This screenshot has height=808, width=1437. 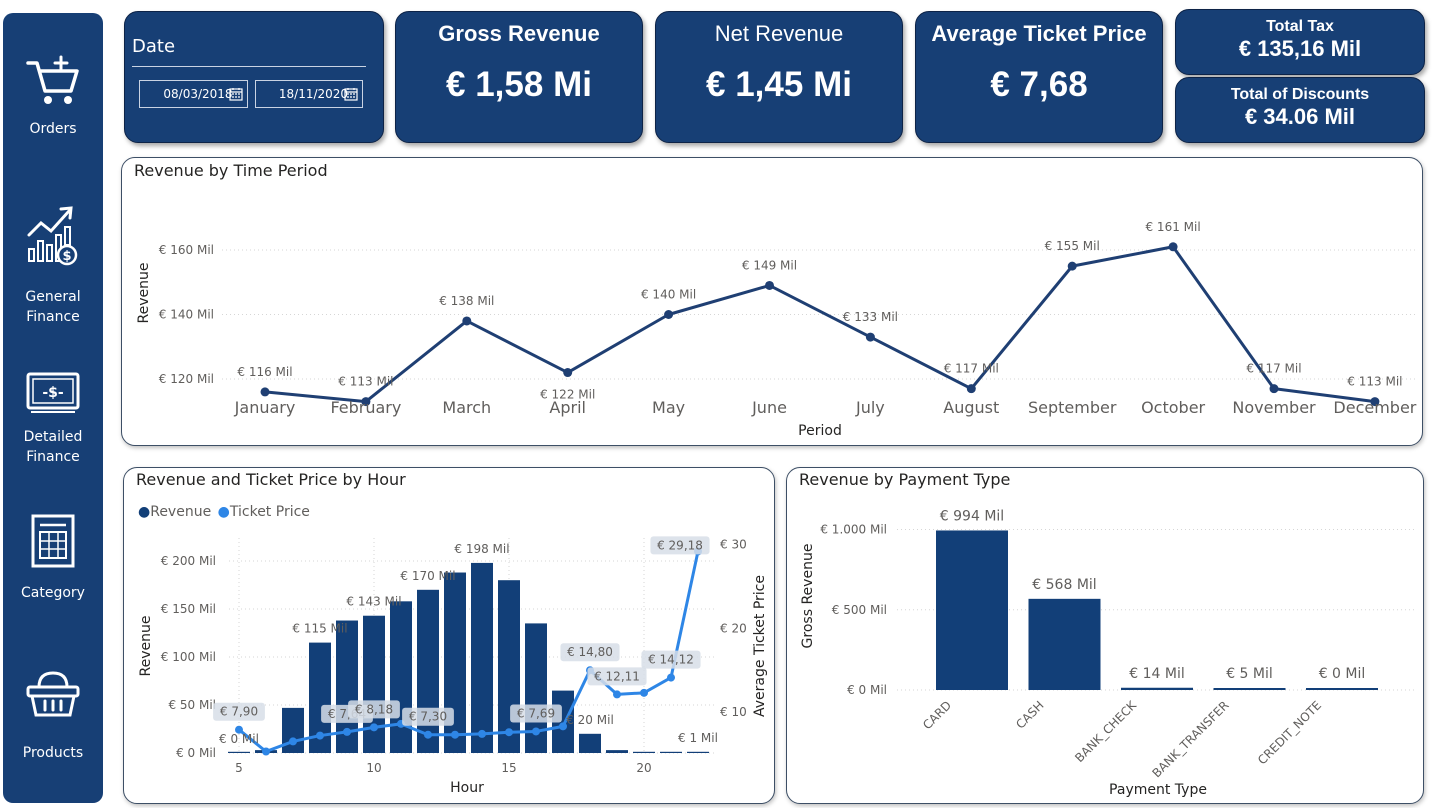 I want to click on banknote-icon: -$-, so click(x=53, y=392).